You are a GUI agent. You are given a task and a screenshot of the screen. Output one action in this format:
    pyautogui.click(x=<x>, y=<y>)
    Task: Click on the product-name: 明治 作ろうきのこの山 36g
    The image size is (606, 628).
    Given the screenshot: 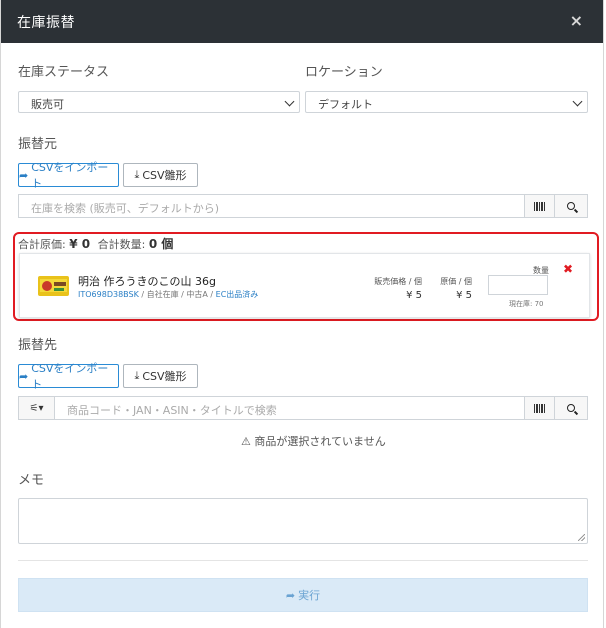 What is the action you would take?
    pyautogui.click(x=147, y=281)
    